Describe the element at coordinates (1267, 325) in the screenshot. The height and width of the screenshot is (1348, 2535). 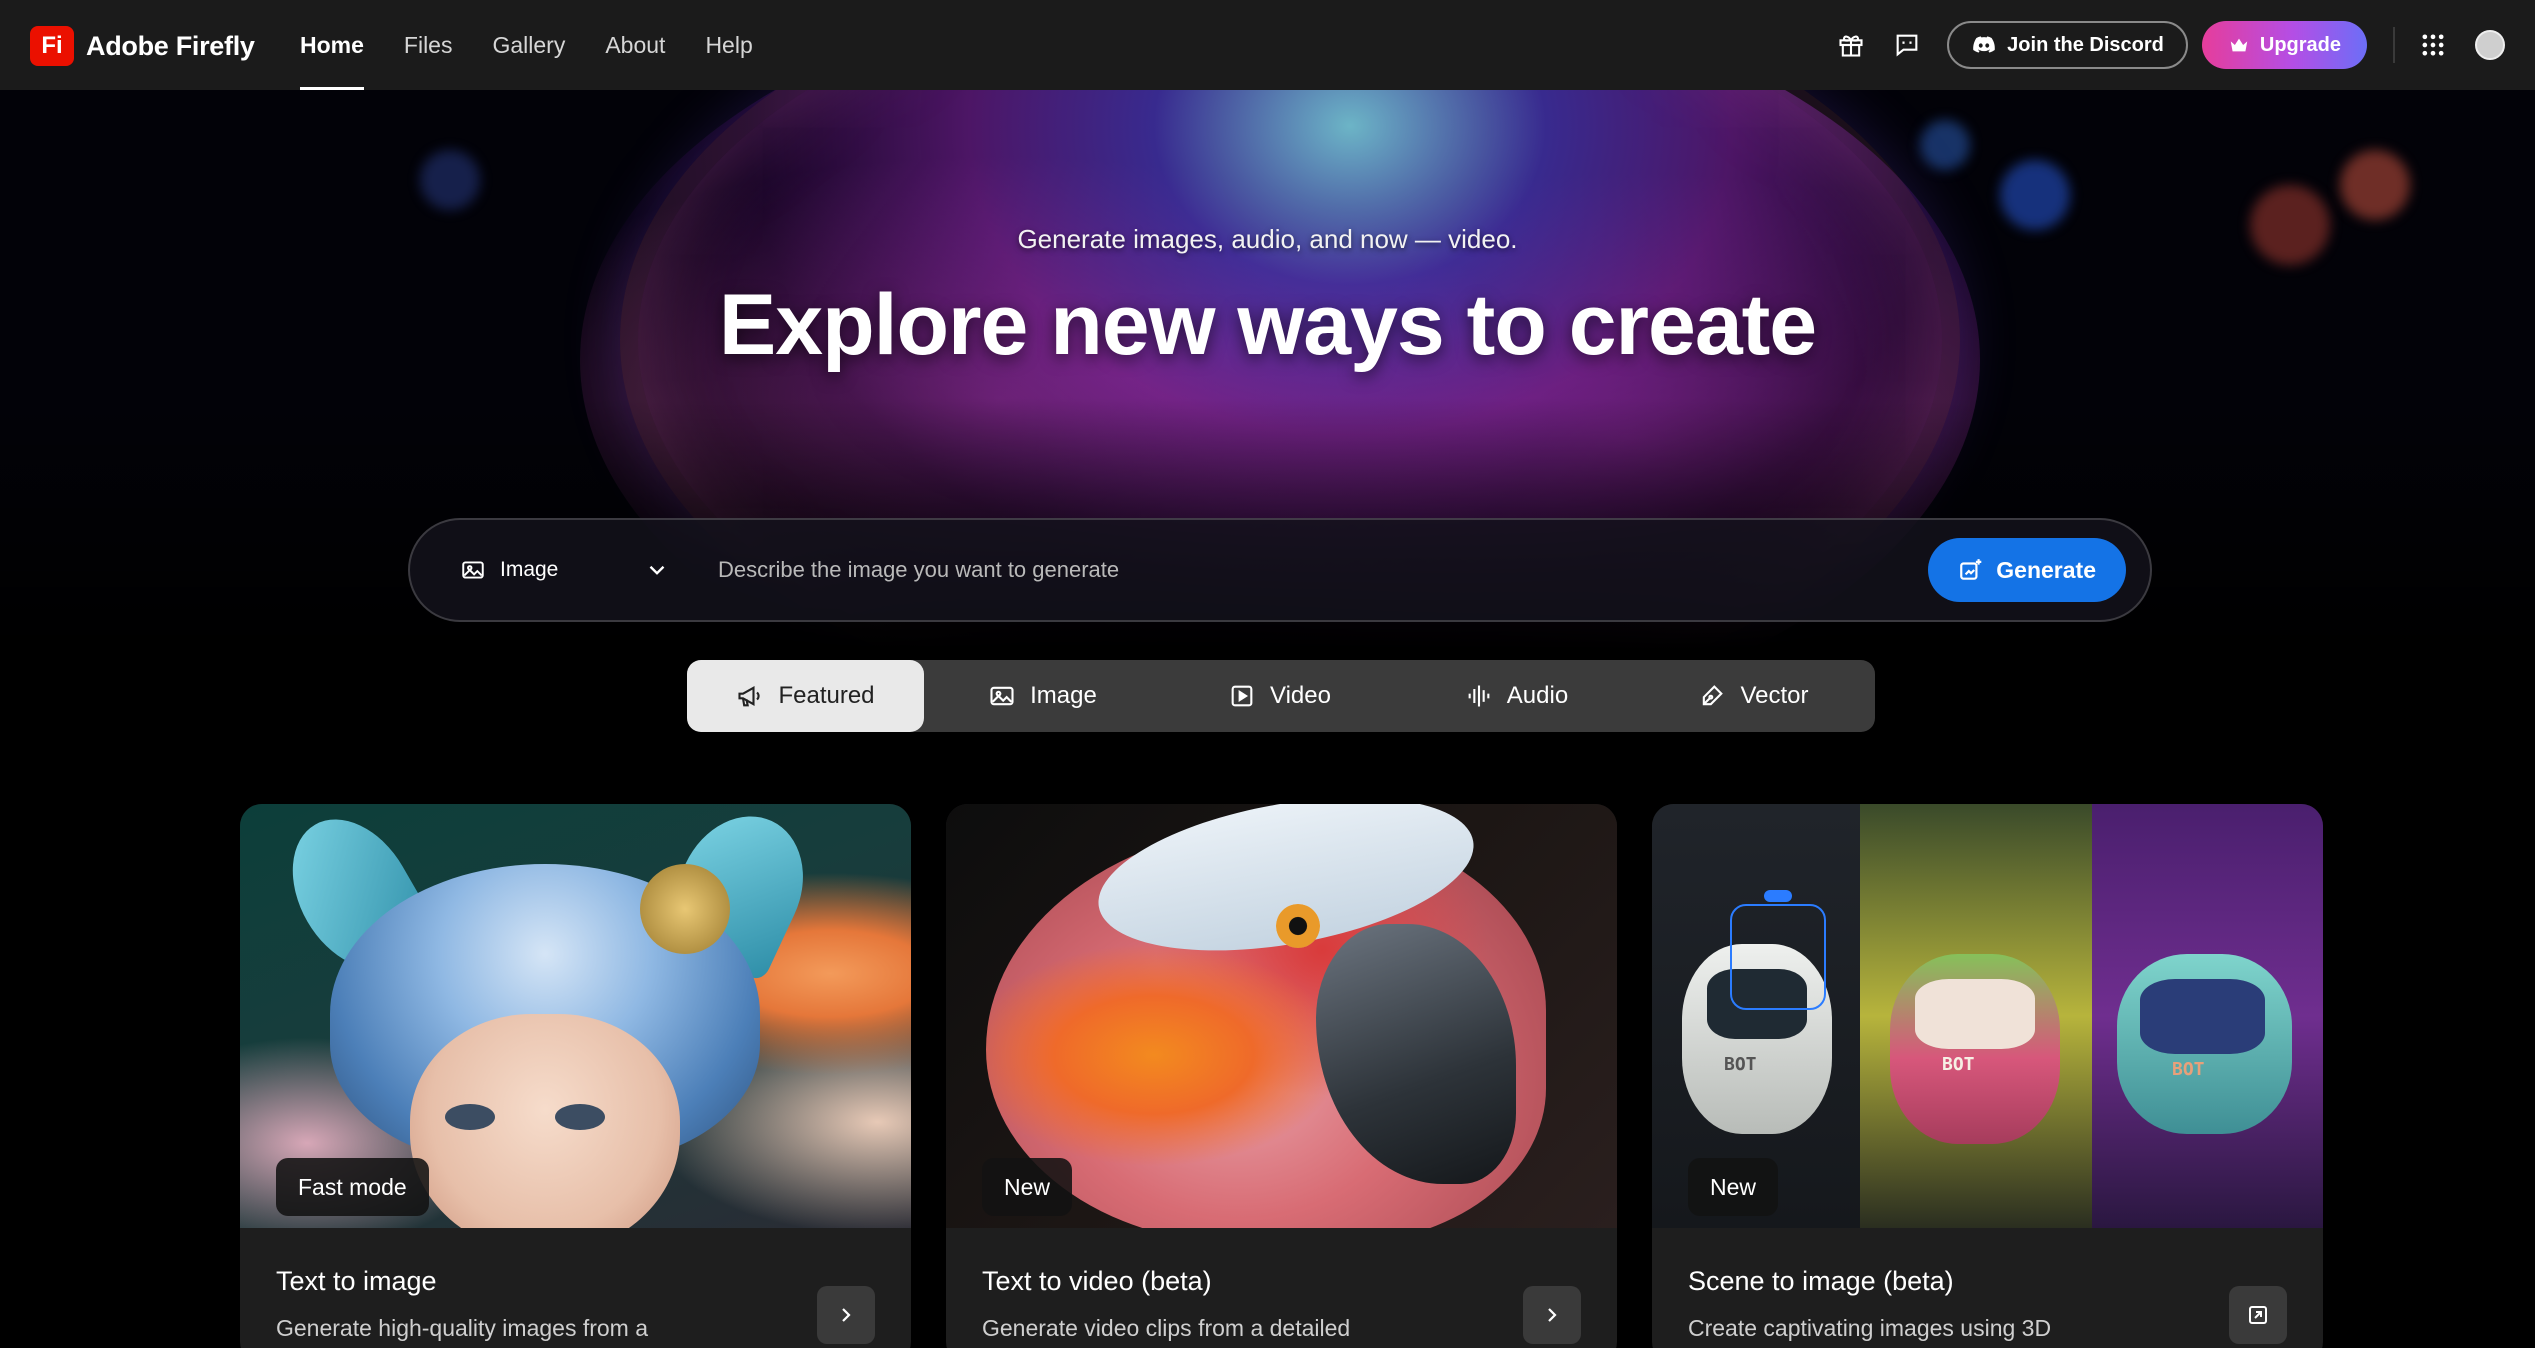
I see `hero-title: Explore new ways to create` at that location.